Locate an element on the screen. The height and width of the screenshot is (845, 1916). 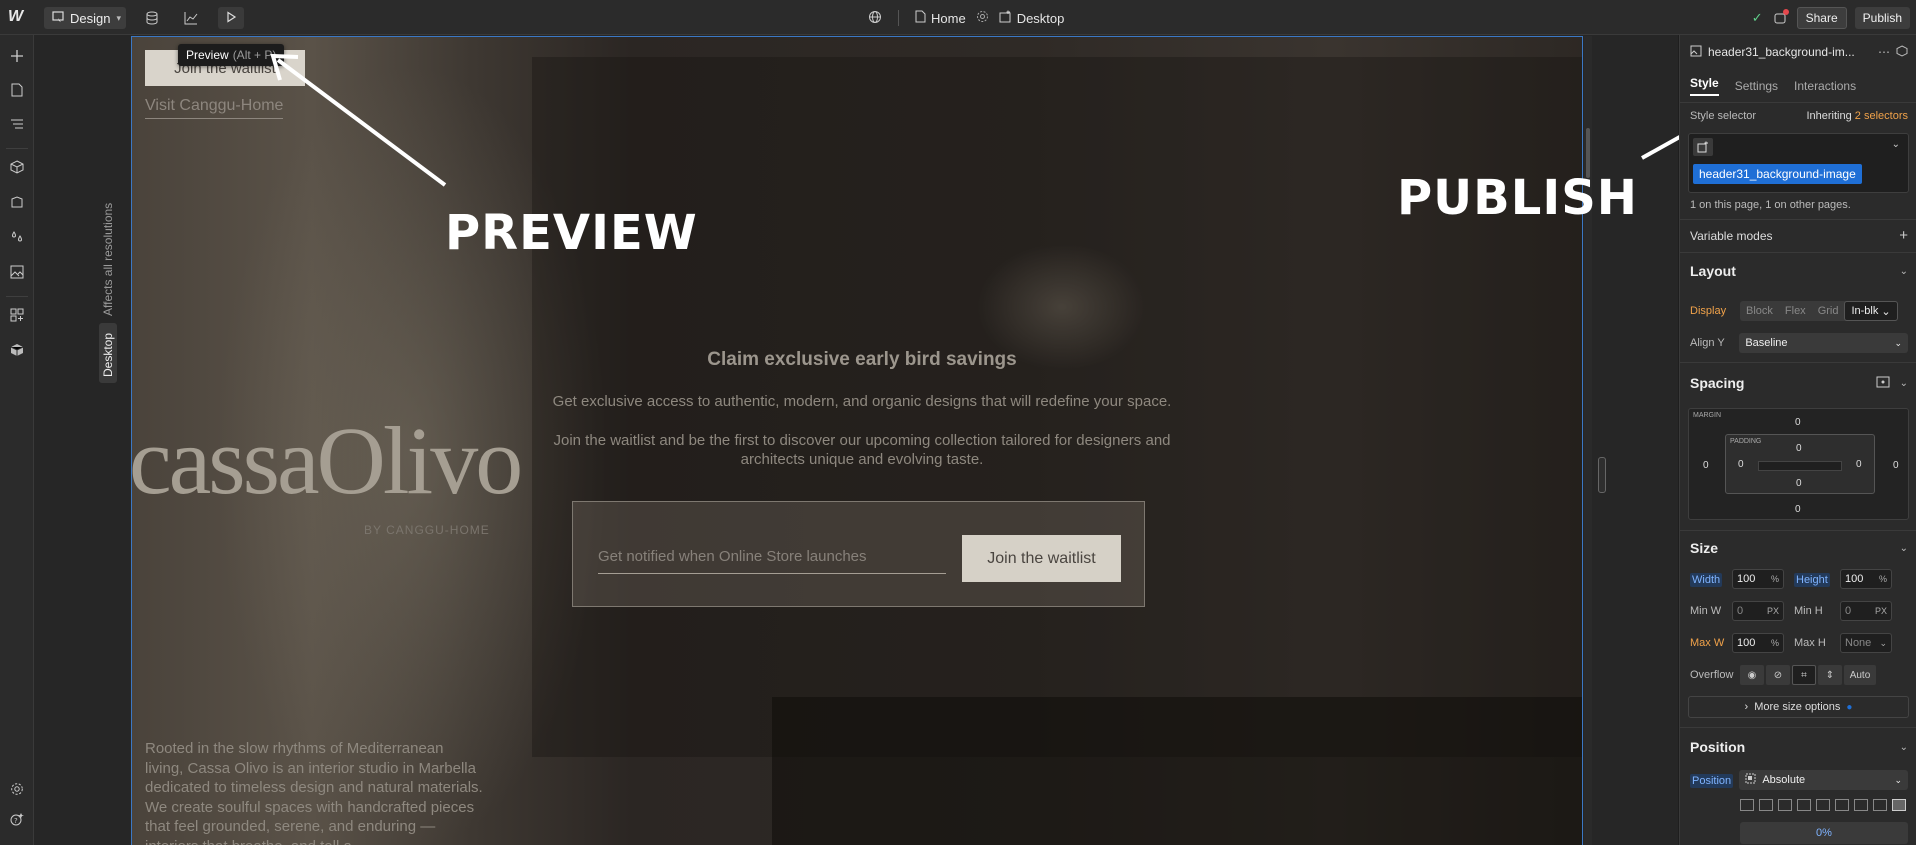
margin-bottom-value: 0 is located at coordinates (1798, 509).